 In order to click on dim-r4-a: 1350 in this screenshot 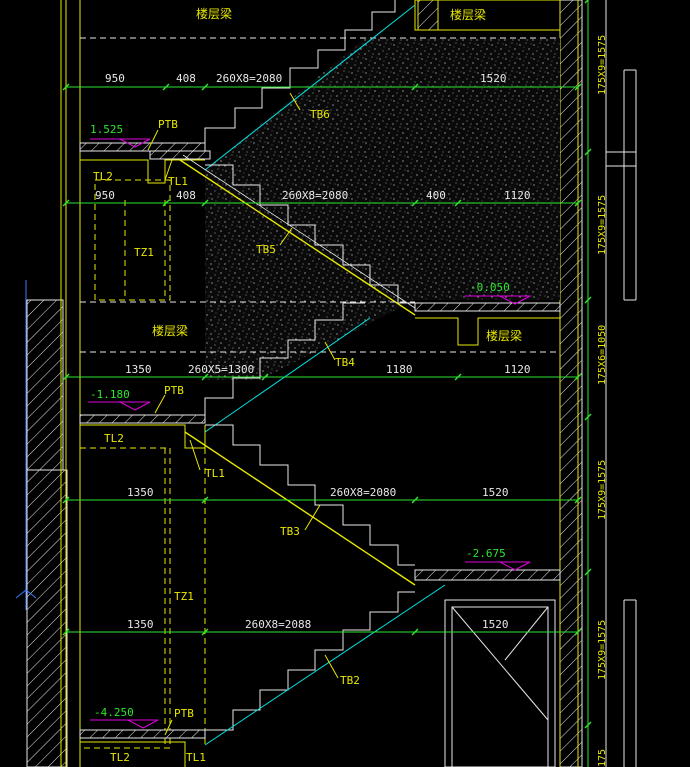, I will do `click(140, 492)`.